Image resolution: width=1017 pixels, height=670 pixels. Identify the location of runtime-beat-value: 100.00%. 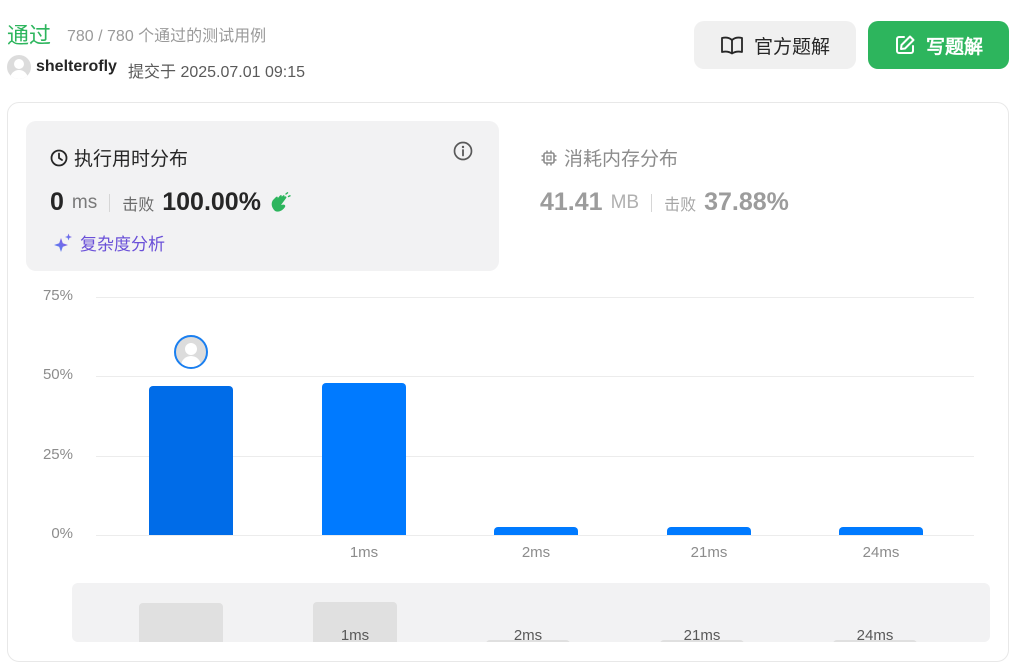
(211, 202).